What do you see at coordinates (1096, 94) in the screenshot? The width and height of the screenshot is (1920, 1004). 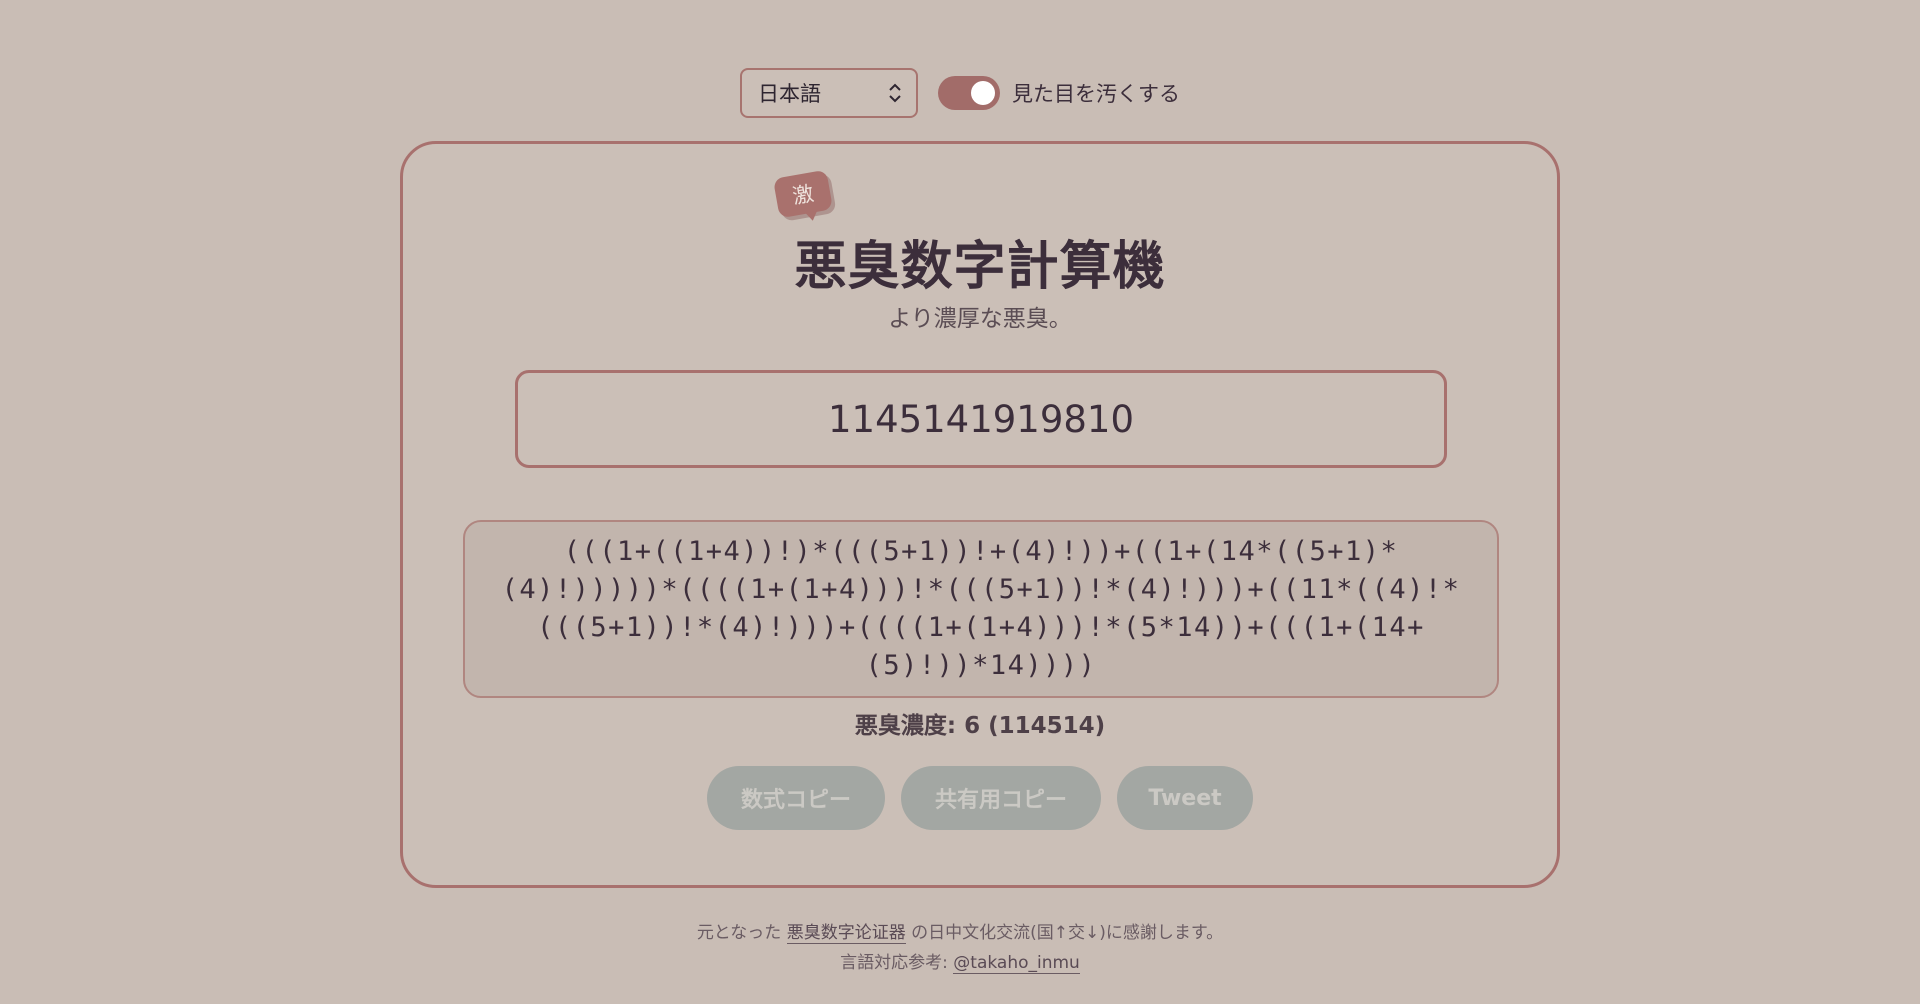 I see `ugly-toggle-label: 見た目を汚くする` at bounding box center [1096, 94].